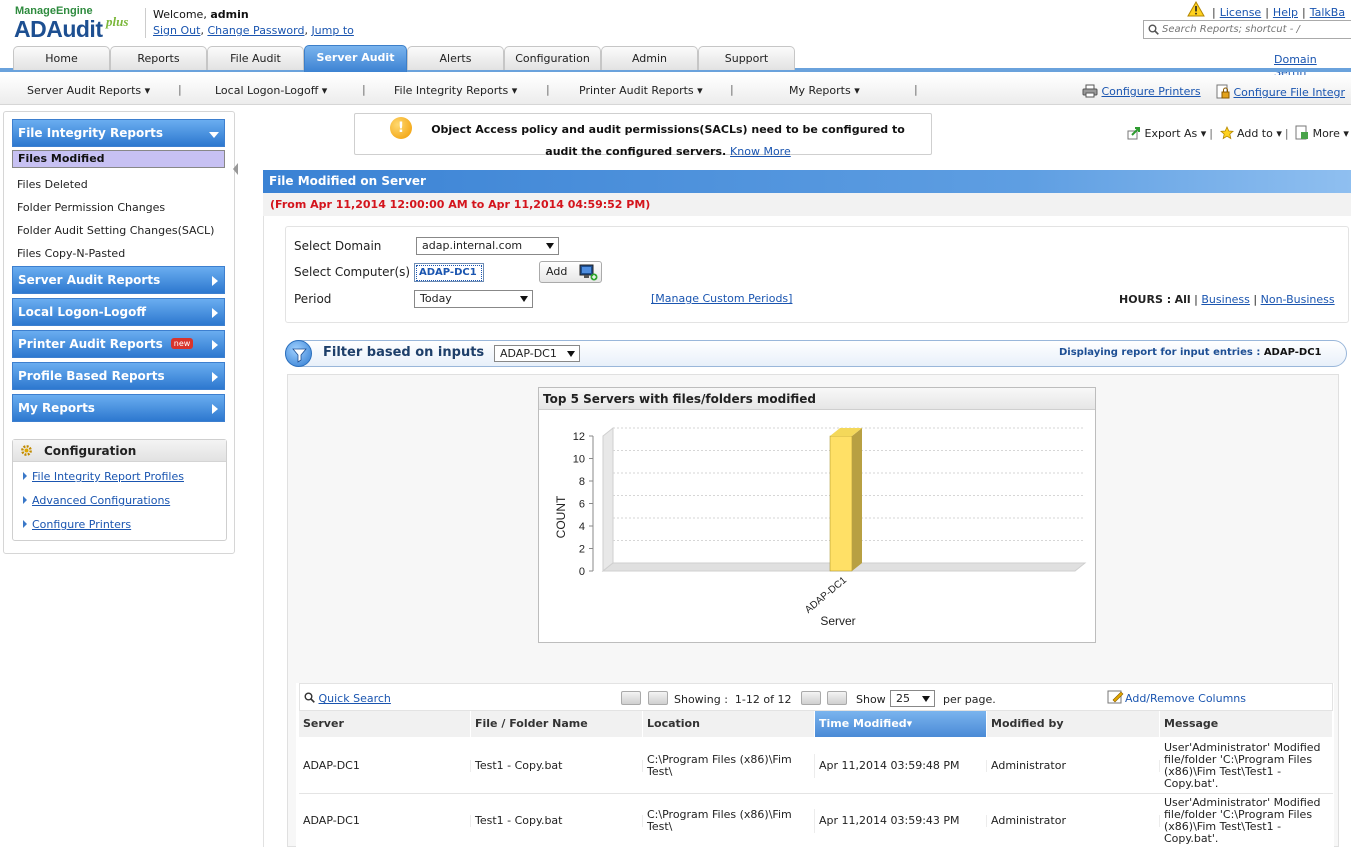 The width and height of the screenshot is (1351, 847). I want to click on column-header-modified-by: Modified by, so click(1073, 724).